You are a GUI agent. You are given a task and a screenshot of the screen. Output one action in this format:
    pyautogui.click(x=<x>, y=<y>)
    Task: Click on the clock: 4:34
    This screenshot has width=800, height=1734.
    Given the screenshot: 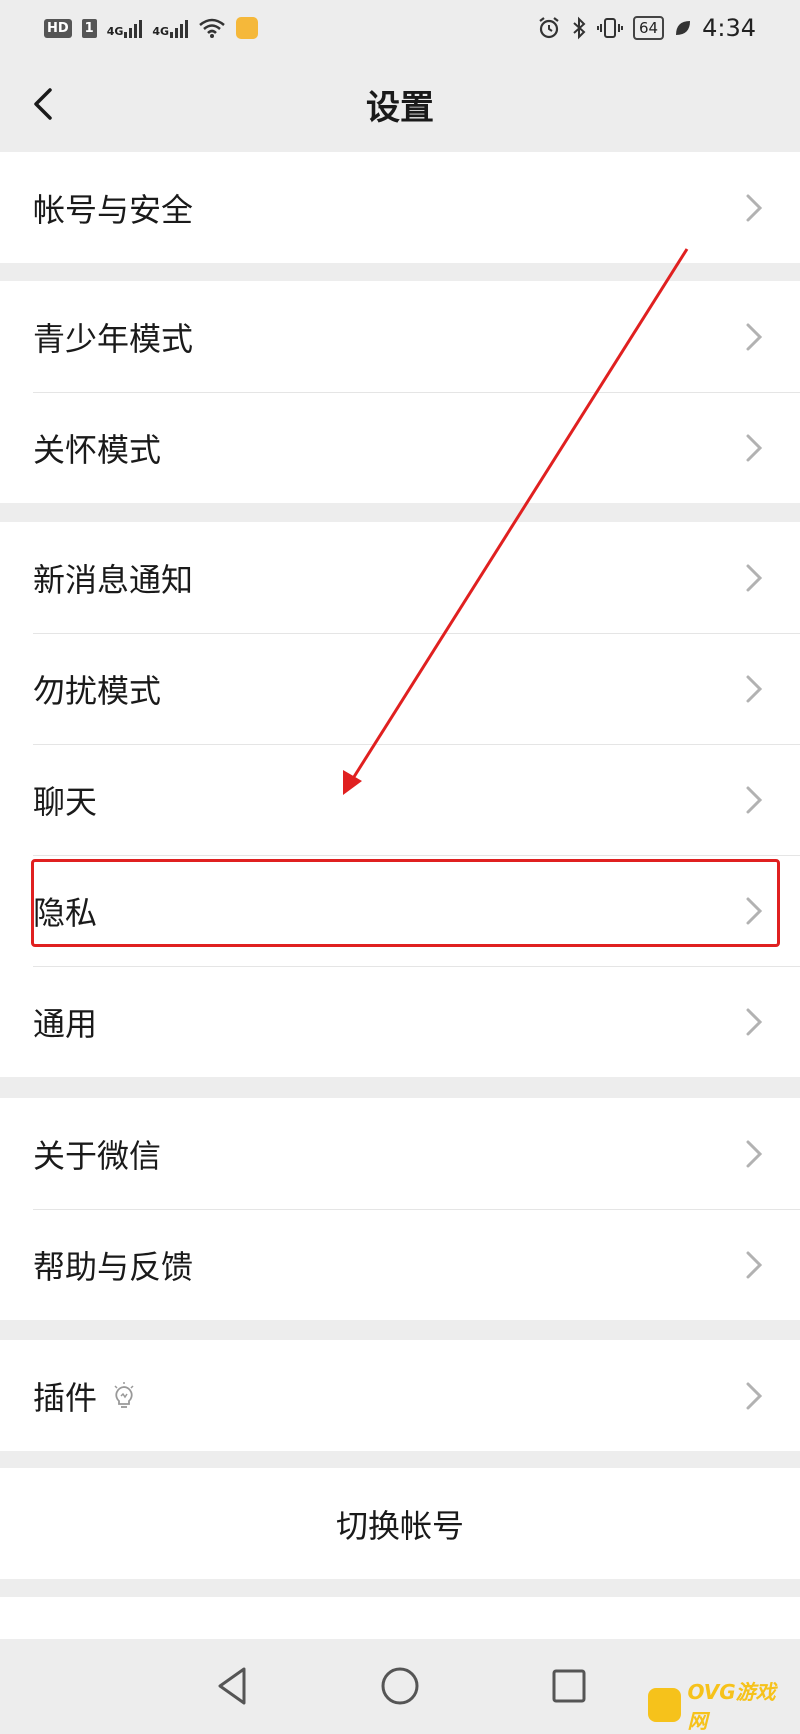 What is the action you would take?
    pyautogui.click(x=729, y=28)
    